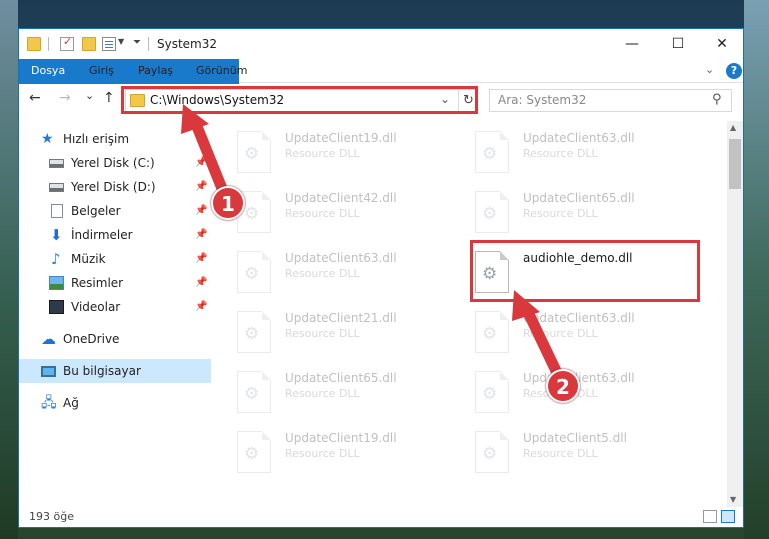  Describe the element at coordinates (735, 164) in the screenshot. I see `scrollbar-thumb` at that location.